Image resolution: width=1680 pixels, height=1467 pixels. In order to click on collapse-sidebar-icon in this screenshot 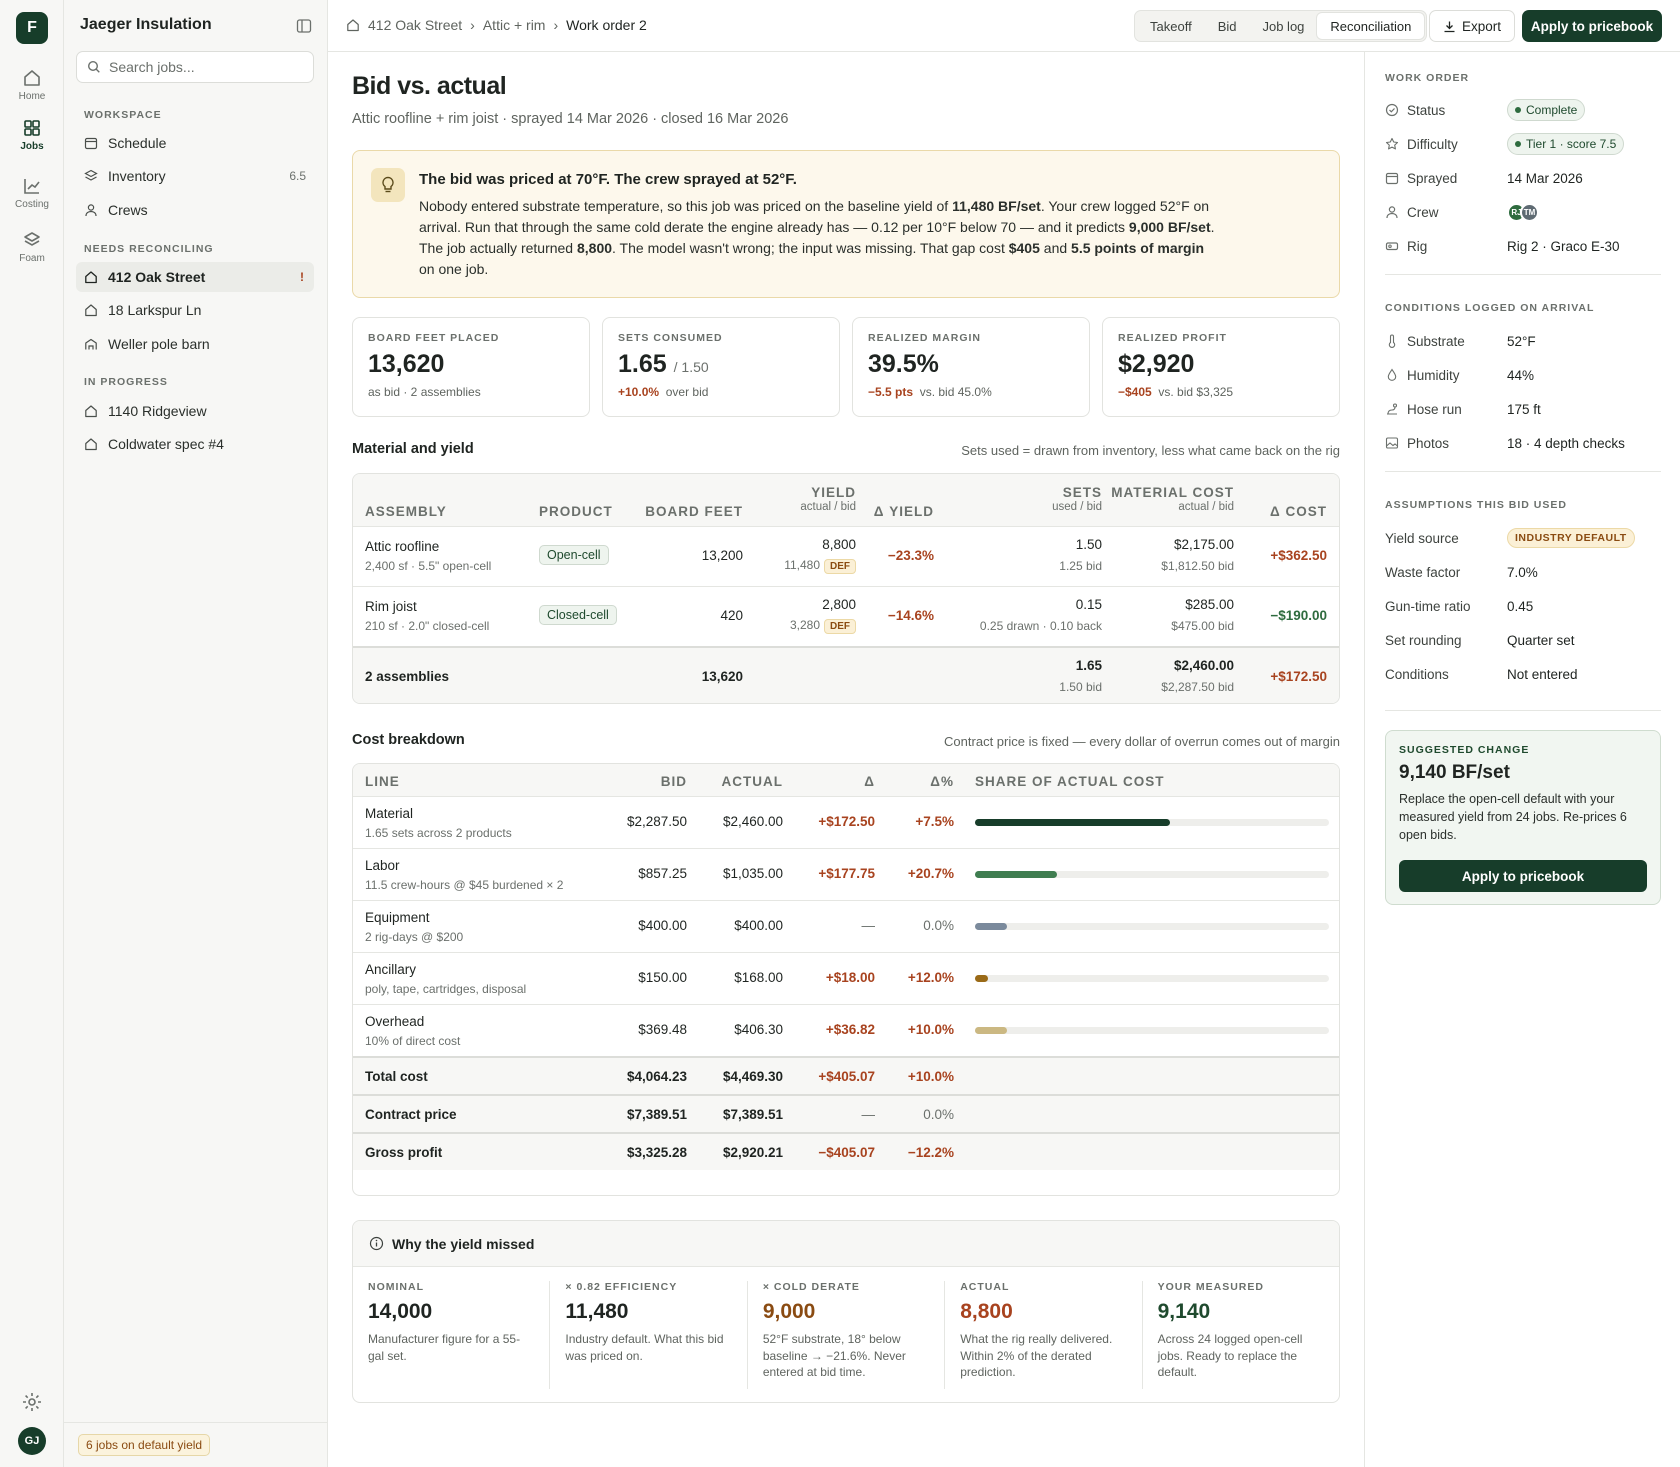, I will do `click(304, 26)`.